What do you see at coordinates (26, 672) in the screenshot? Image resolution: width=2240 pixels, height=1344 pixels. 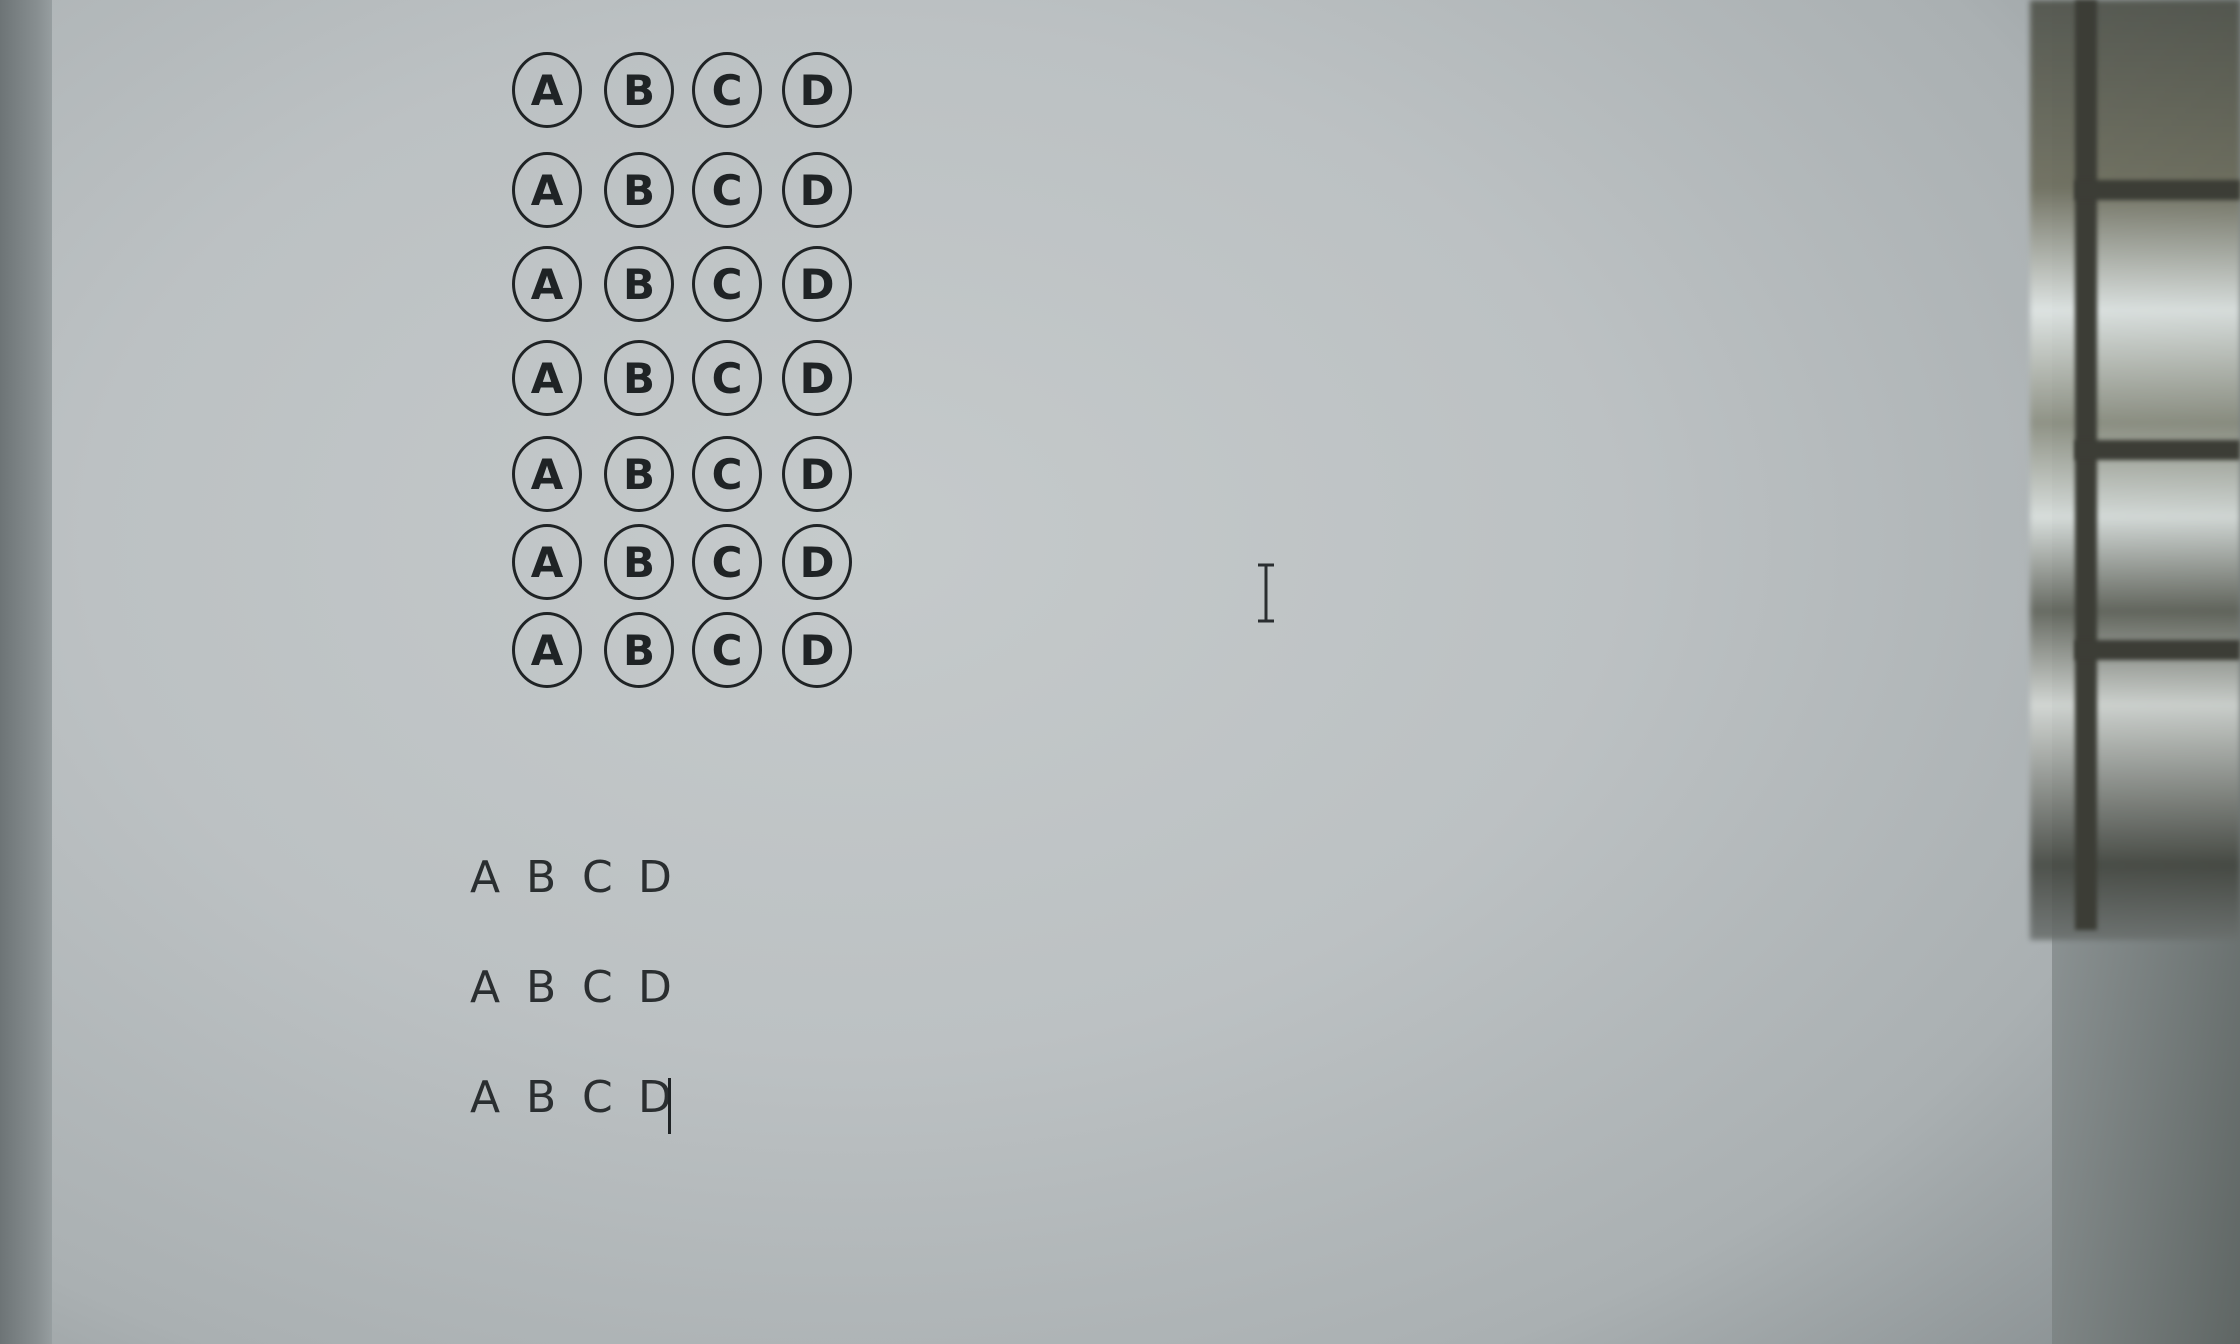 I see `left-window-edge` at bounding box center [26, 672].